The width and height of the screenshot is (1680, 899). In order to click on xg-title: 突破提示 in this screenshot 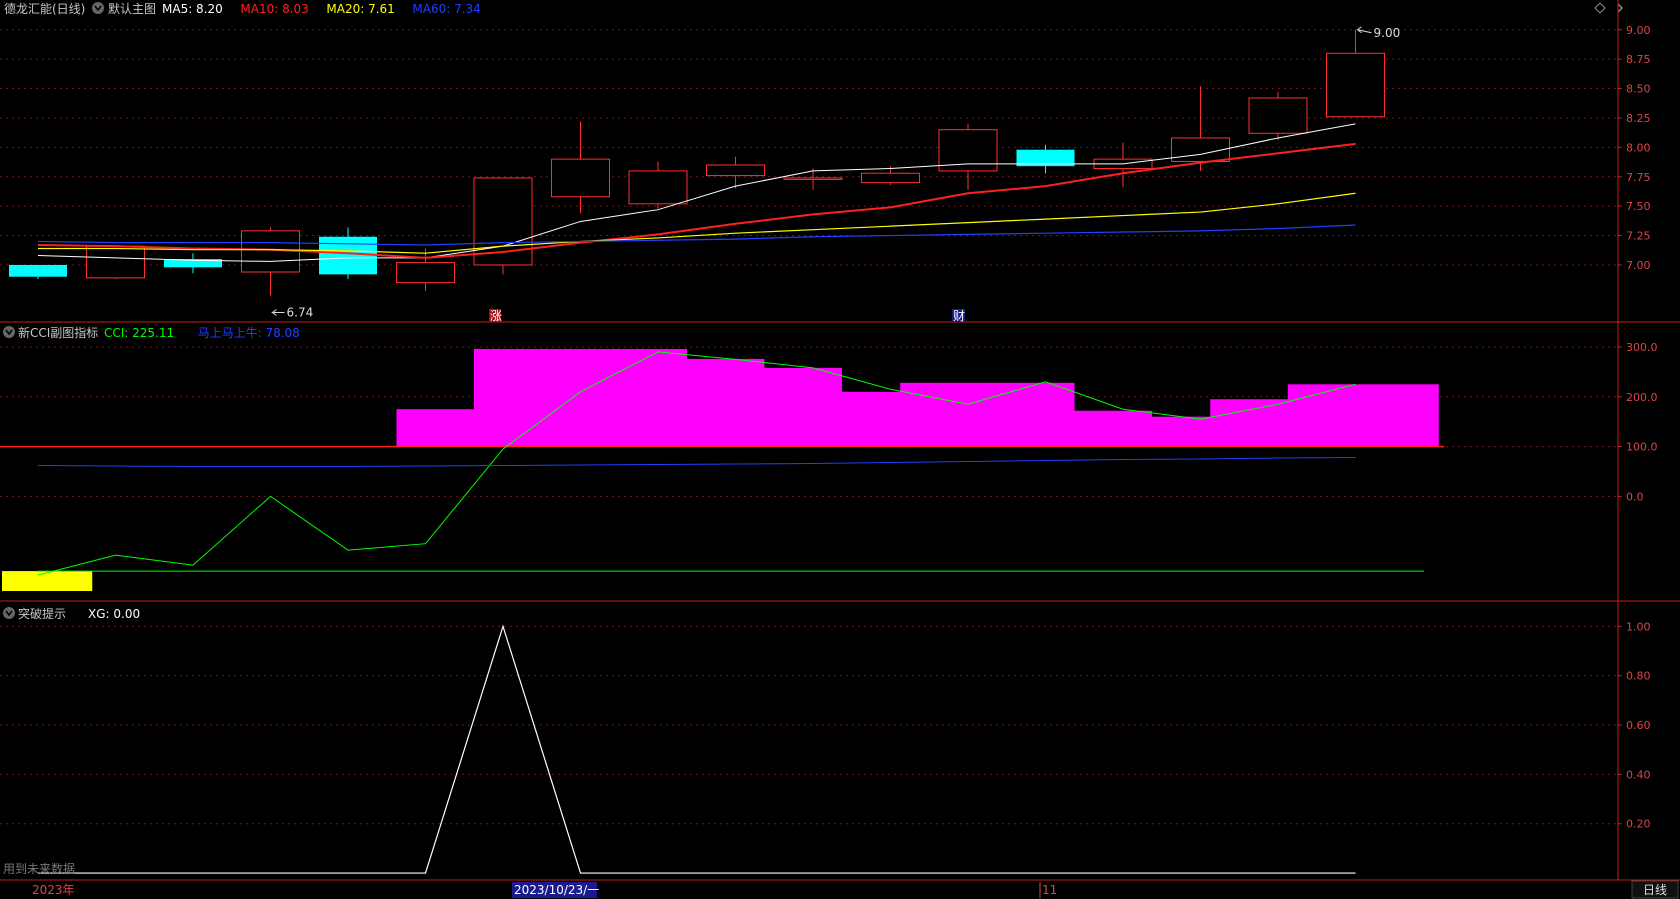, I will do `click(42, 613)`.